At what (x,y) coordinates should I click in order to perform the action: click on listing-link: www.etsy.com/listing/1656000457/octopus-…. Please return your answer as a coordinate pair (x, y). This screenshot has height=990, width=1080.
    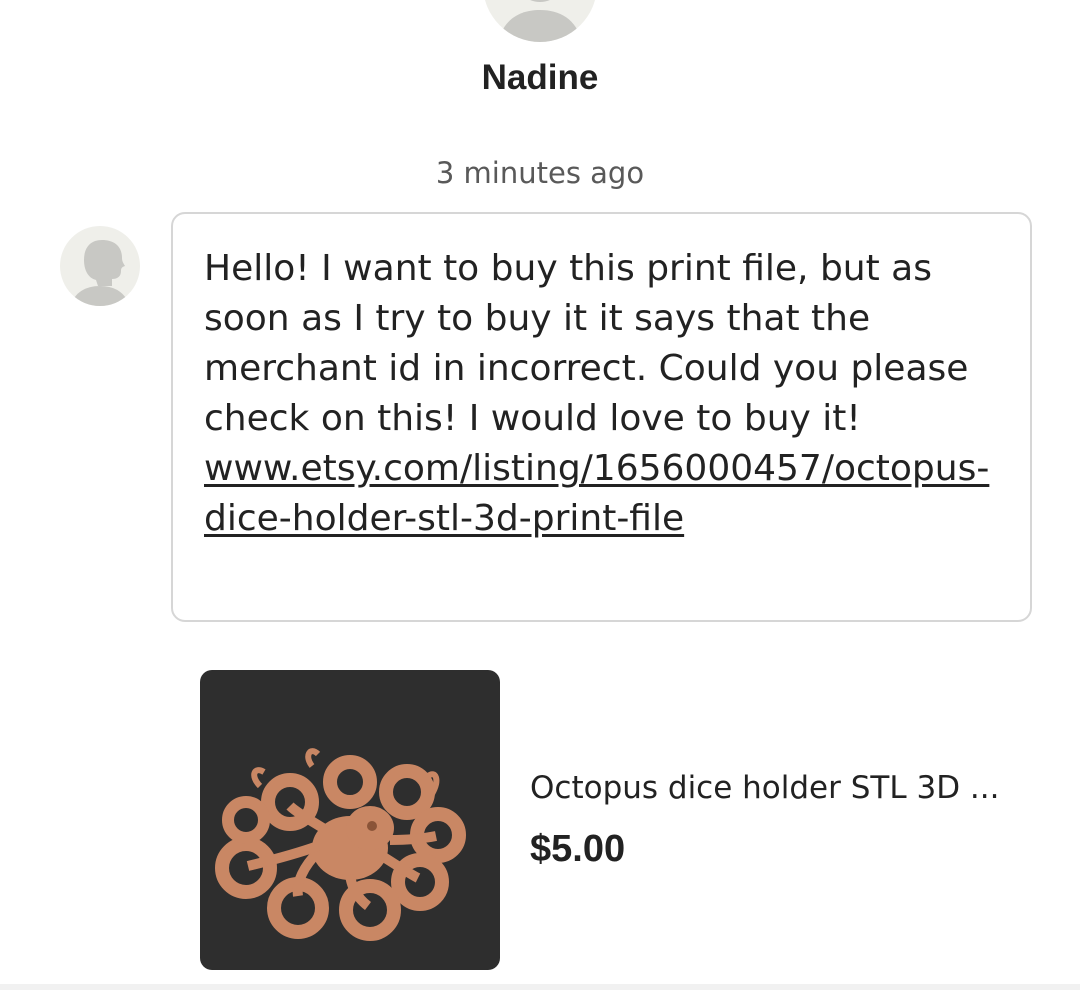
    Looking at the image, I should click on (602, 494).